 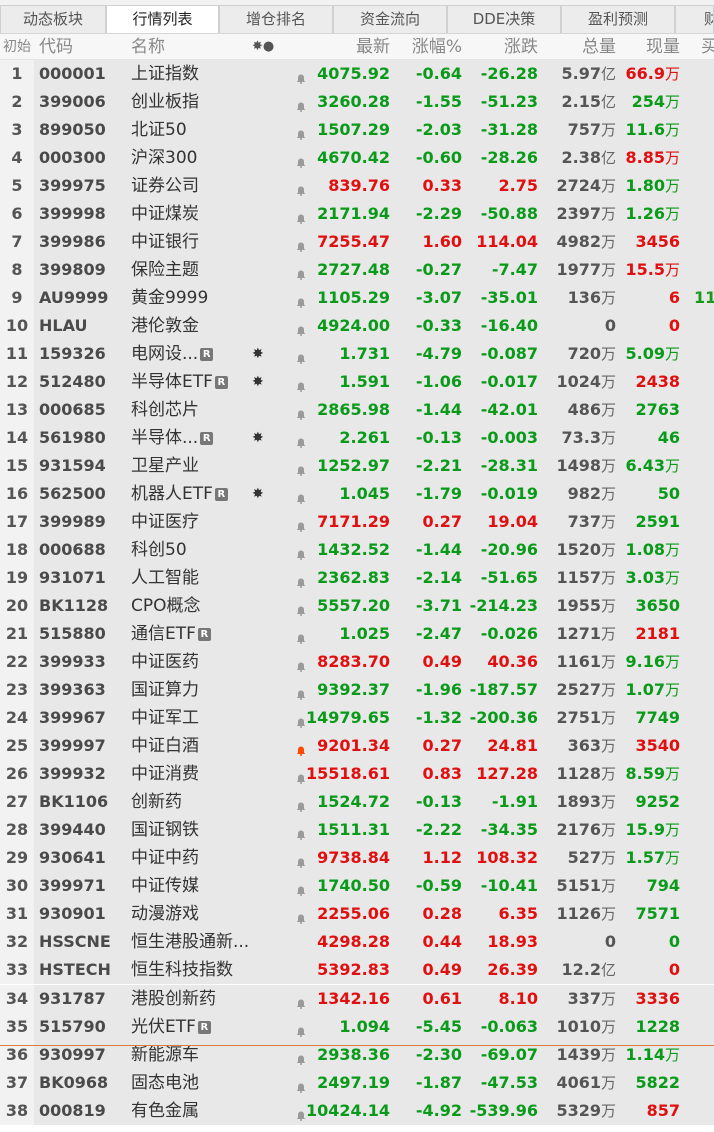 What do you see at coordinates (84, 1027) in the screenshot?
I see `security-code: 515790` at bounding box center [84, 1027].